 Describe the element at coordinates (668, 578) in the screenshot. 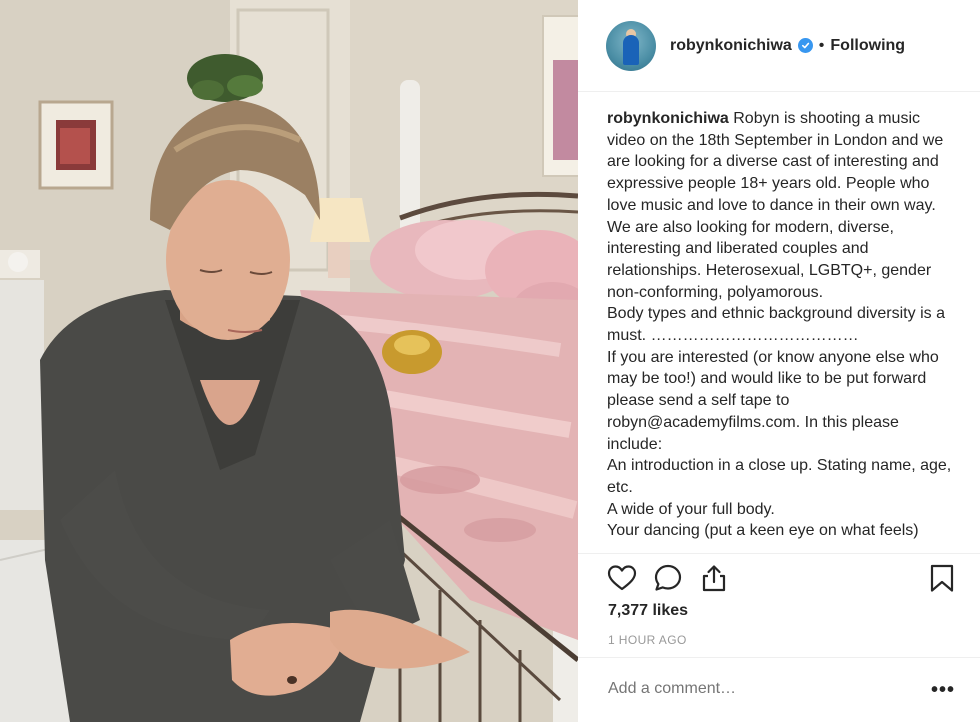

I see `comment-icon` at that location.